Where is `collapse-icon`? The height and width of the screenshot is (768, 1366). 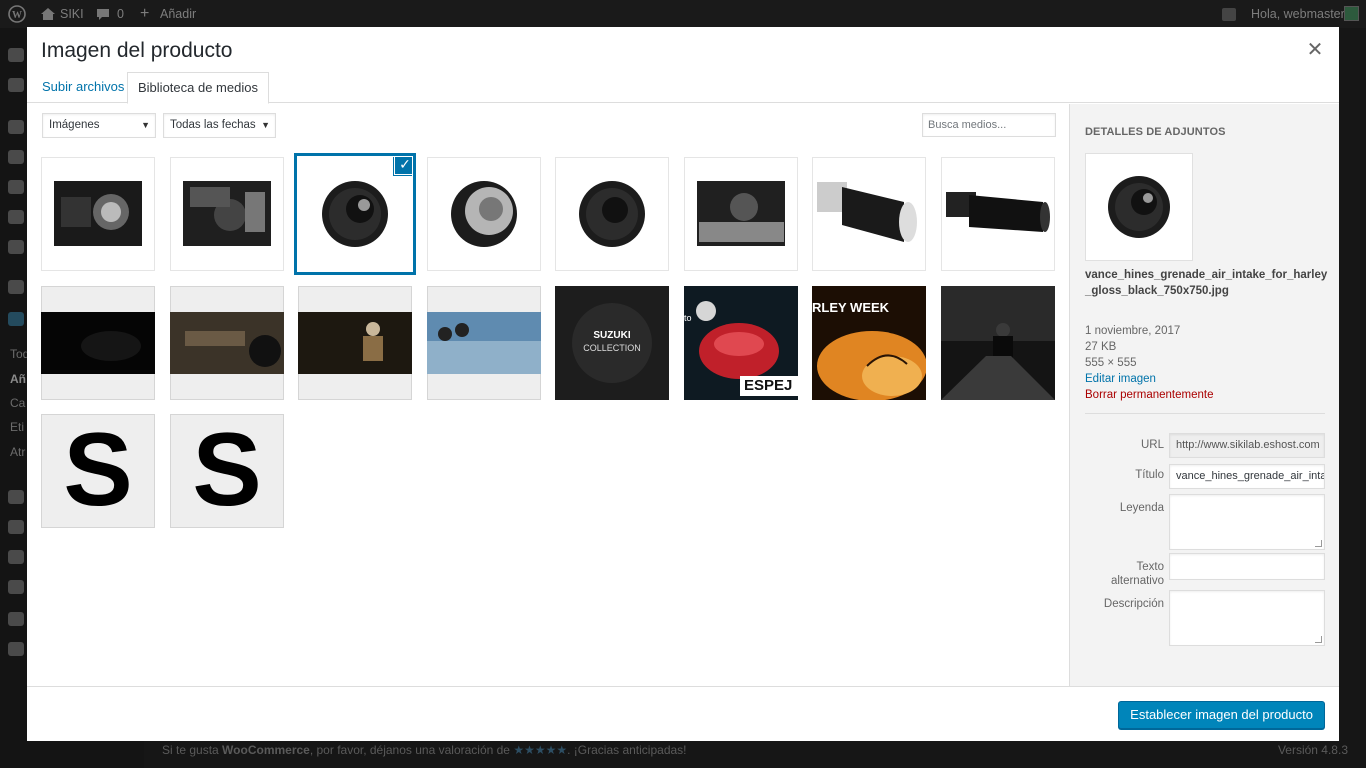 collapse-icon is located at coordinates (16, 649).